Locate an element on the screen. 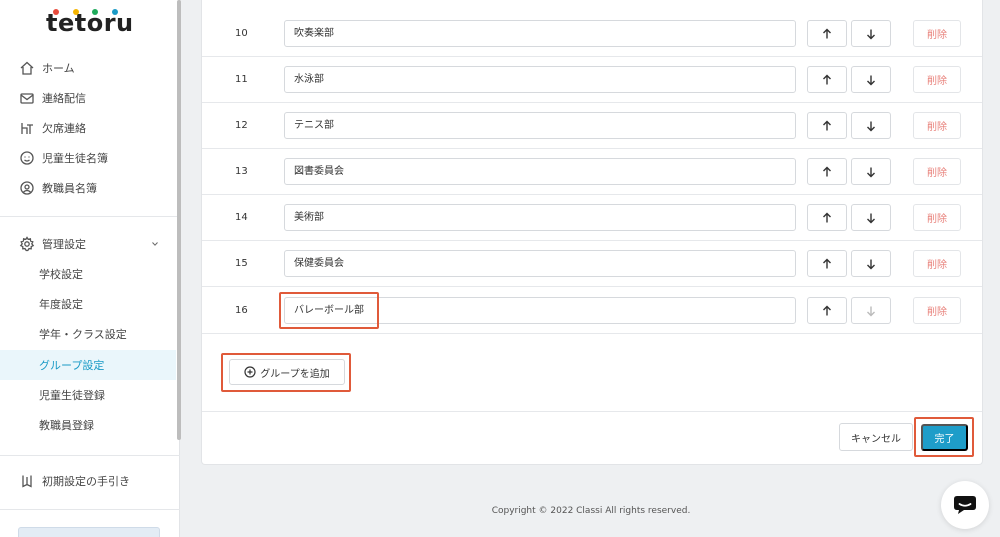 The height and width of the screenshot is (537, 1000). sidebar-bottom-panel is located at coordinates (89, 532).